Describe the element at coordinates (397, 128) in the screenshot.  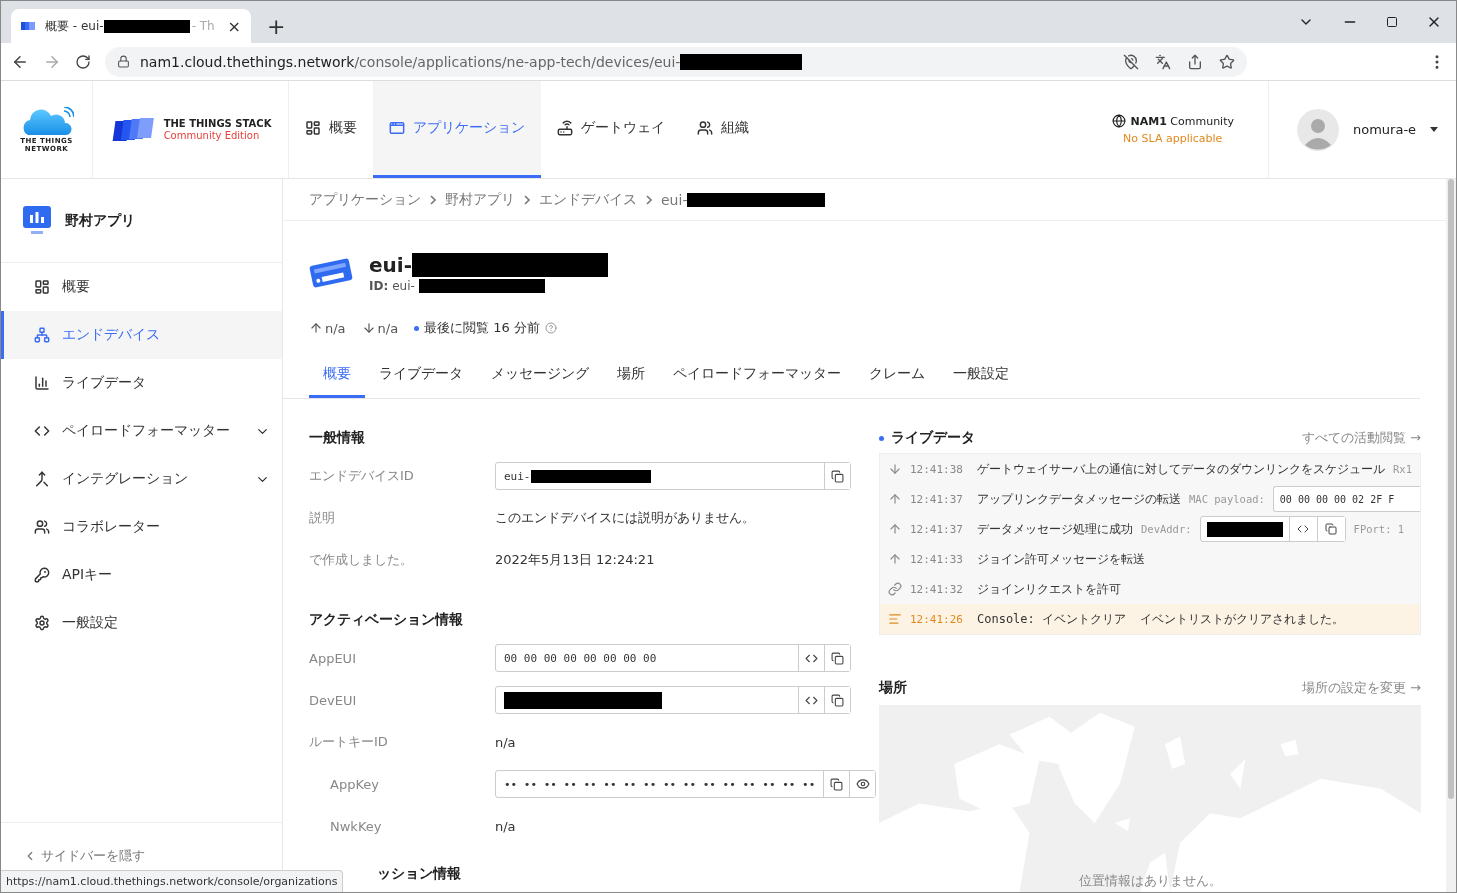
I see `window-icon` at that location.